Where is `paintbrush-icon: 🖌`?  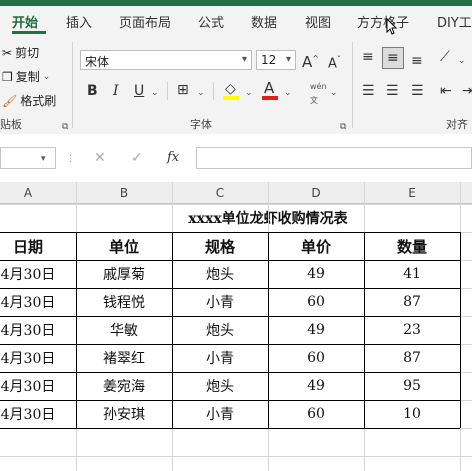
paintbrush-icon: 🖌 is located at coordinates (10, 100).